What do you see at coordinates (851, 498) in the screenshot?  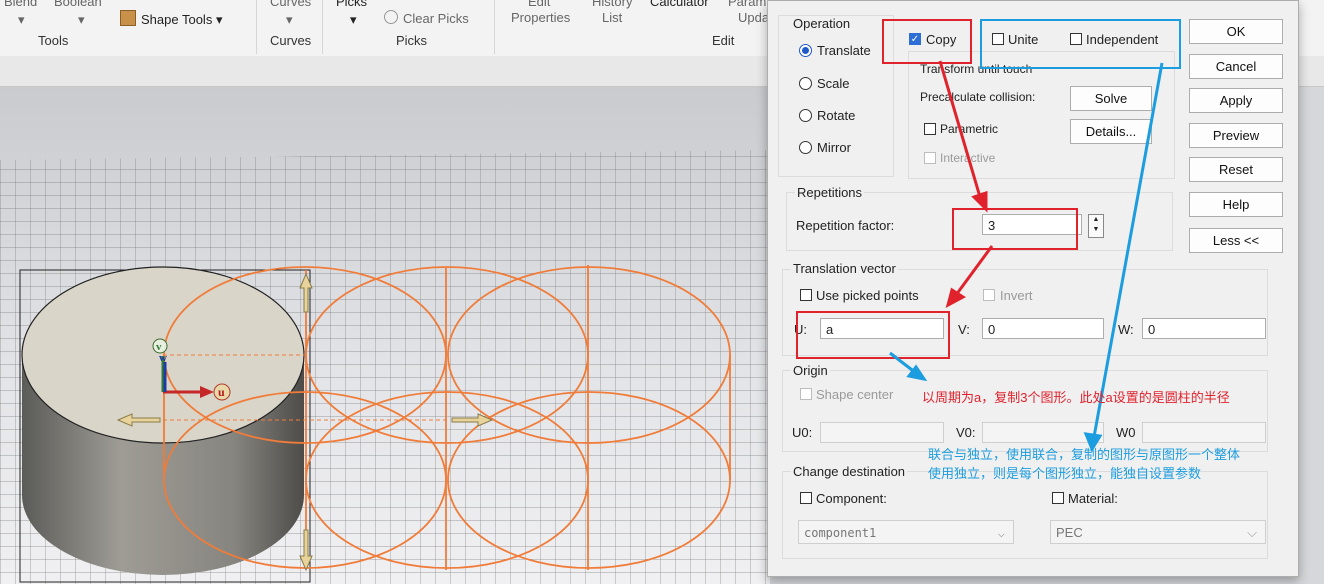 I see `component-label: Component:` at bounding box center [851, 498].